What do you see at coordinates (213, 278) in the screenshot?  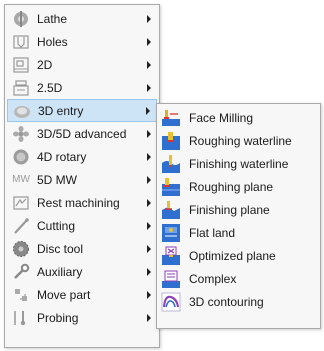 I see `submenu-item-label: Complex` at bounding box center [213, 278].